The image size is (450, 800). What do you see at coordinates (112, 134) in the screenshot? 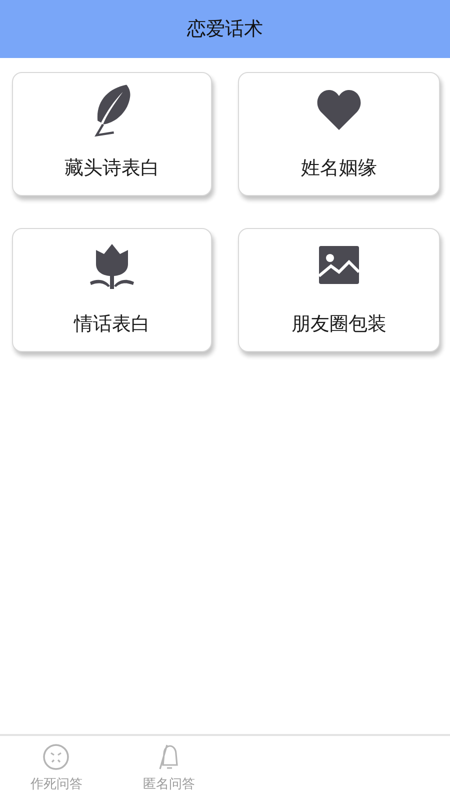
I see `feature-card: 藏头诗表白` at bounding box center [112, 134].